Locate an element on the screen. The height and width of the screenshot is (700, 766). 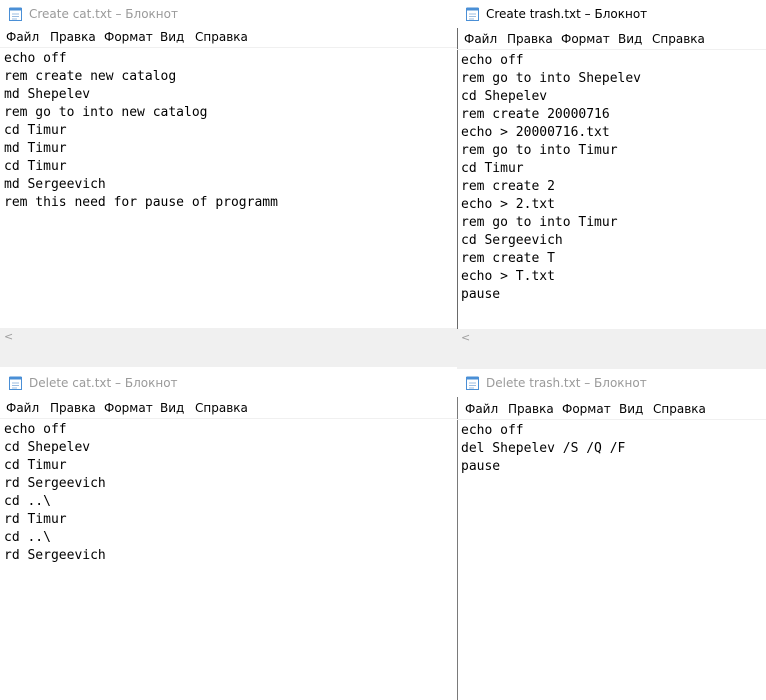
editor-text: echo off del Shepelev /S /Q /F pause is located at coordinates (543, 448).